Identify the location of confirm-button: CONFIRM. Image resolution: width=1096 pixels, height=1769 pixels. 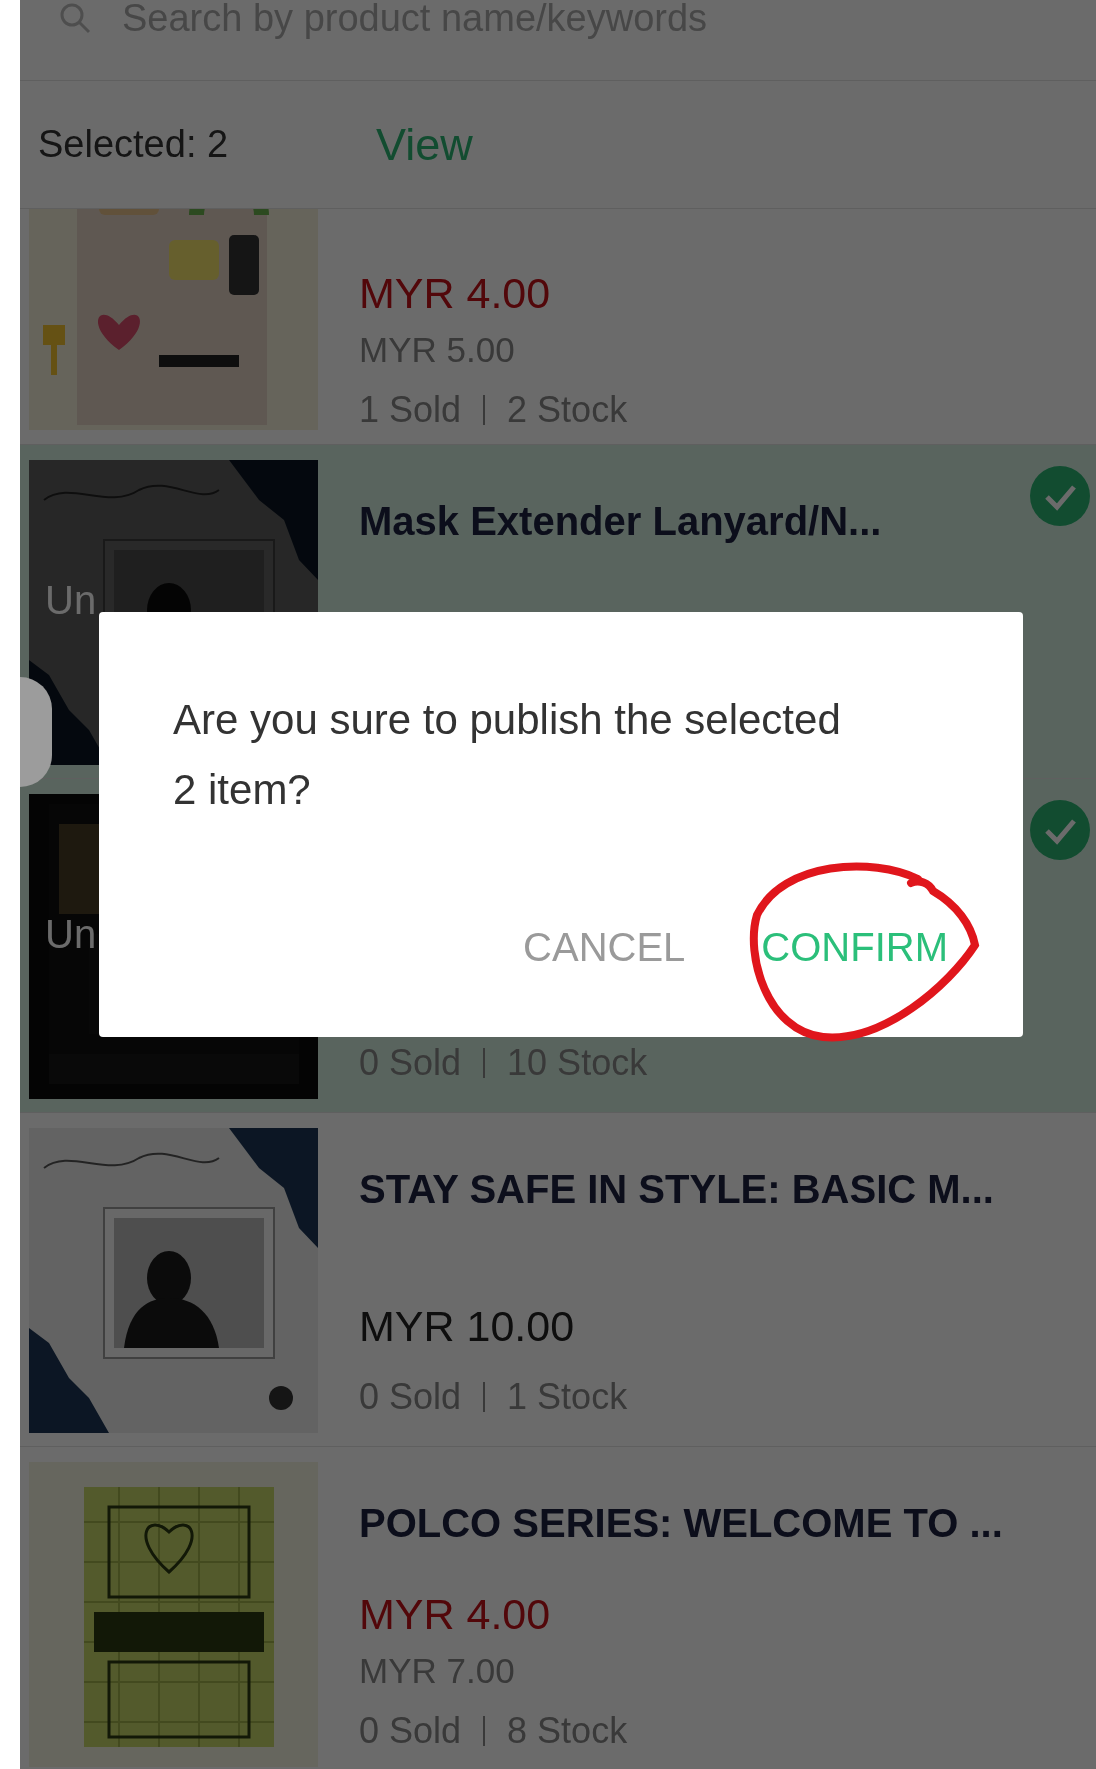
(854, 947).